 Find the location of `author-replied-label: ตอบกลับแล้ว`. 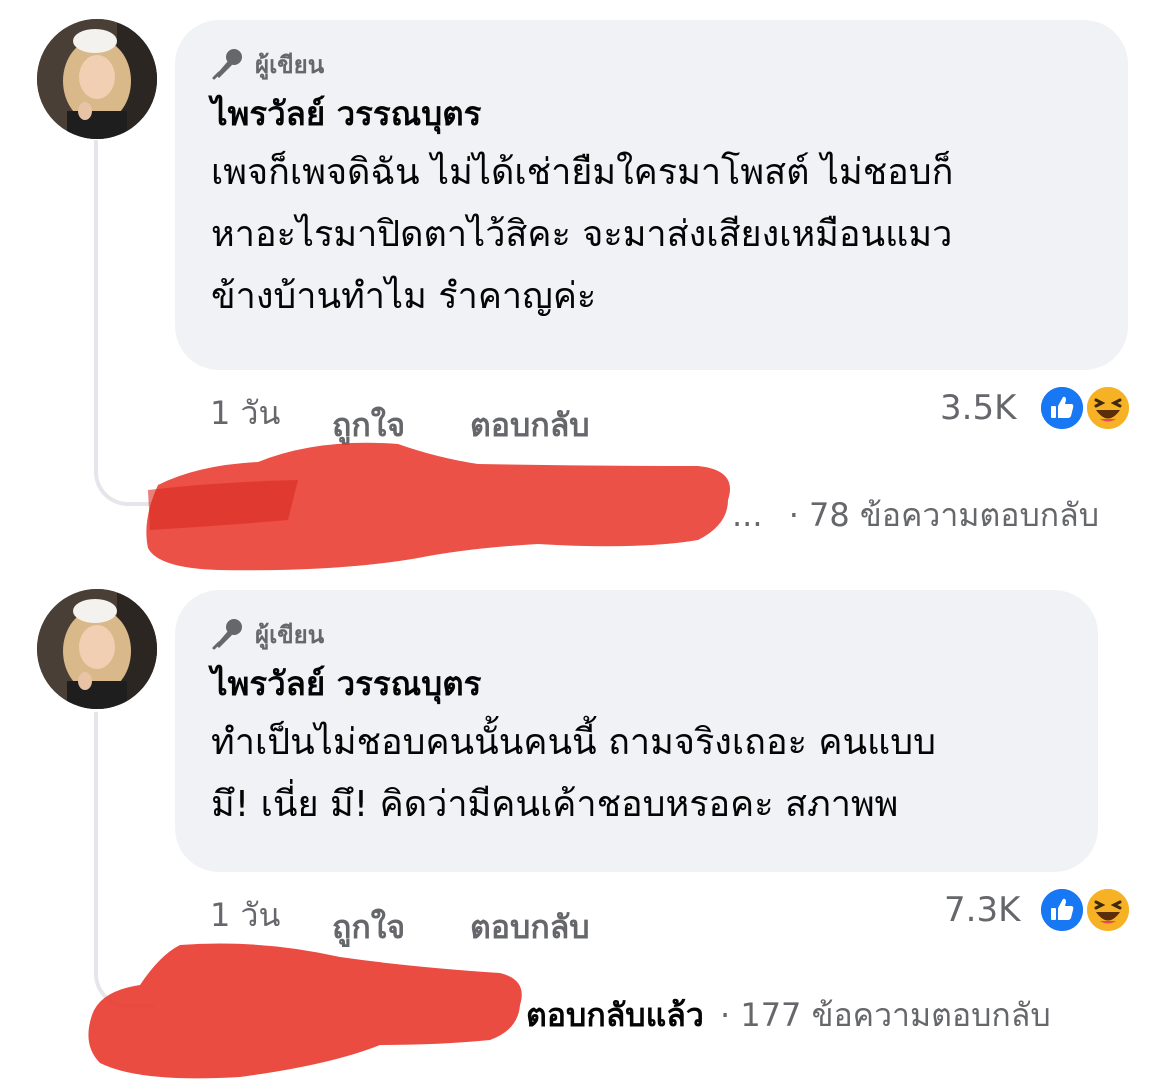

author-replied-label: ตอบกลับแล้ว is located at coordinates (615, 1015).